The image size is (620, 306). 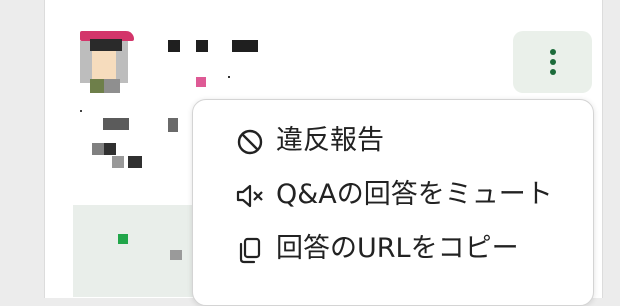 What do you see at coordinates (250, 142) in the screenshot?
I see `block-icon` at bounding box center [250, 142].